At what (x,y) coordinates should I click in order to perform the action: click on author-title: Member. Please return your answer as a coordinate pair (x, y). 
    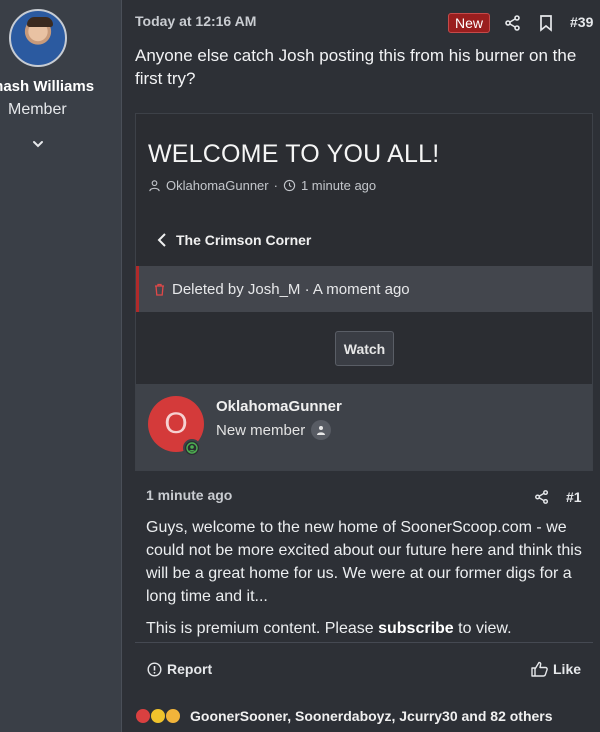
    Looking at the image, I should click on (37, 109).